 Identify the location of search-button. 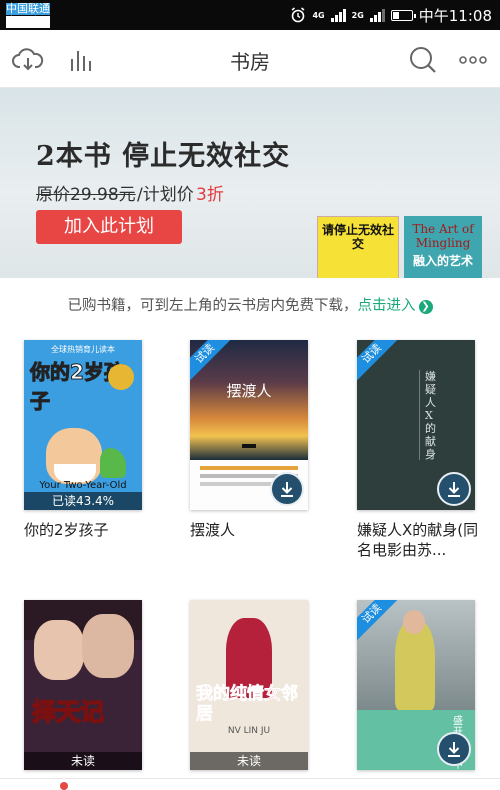
(423, 60).